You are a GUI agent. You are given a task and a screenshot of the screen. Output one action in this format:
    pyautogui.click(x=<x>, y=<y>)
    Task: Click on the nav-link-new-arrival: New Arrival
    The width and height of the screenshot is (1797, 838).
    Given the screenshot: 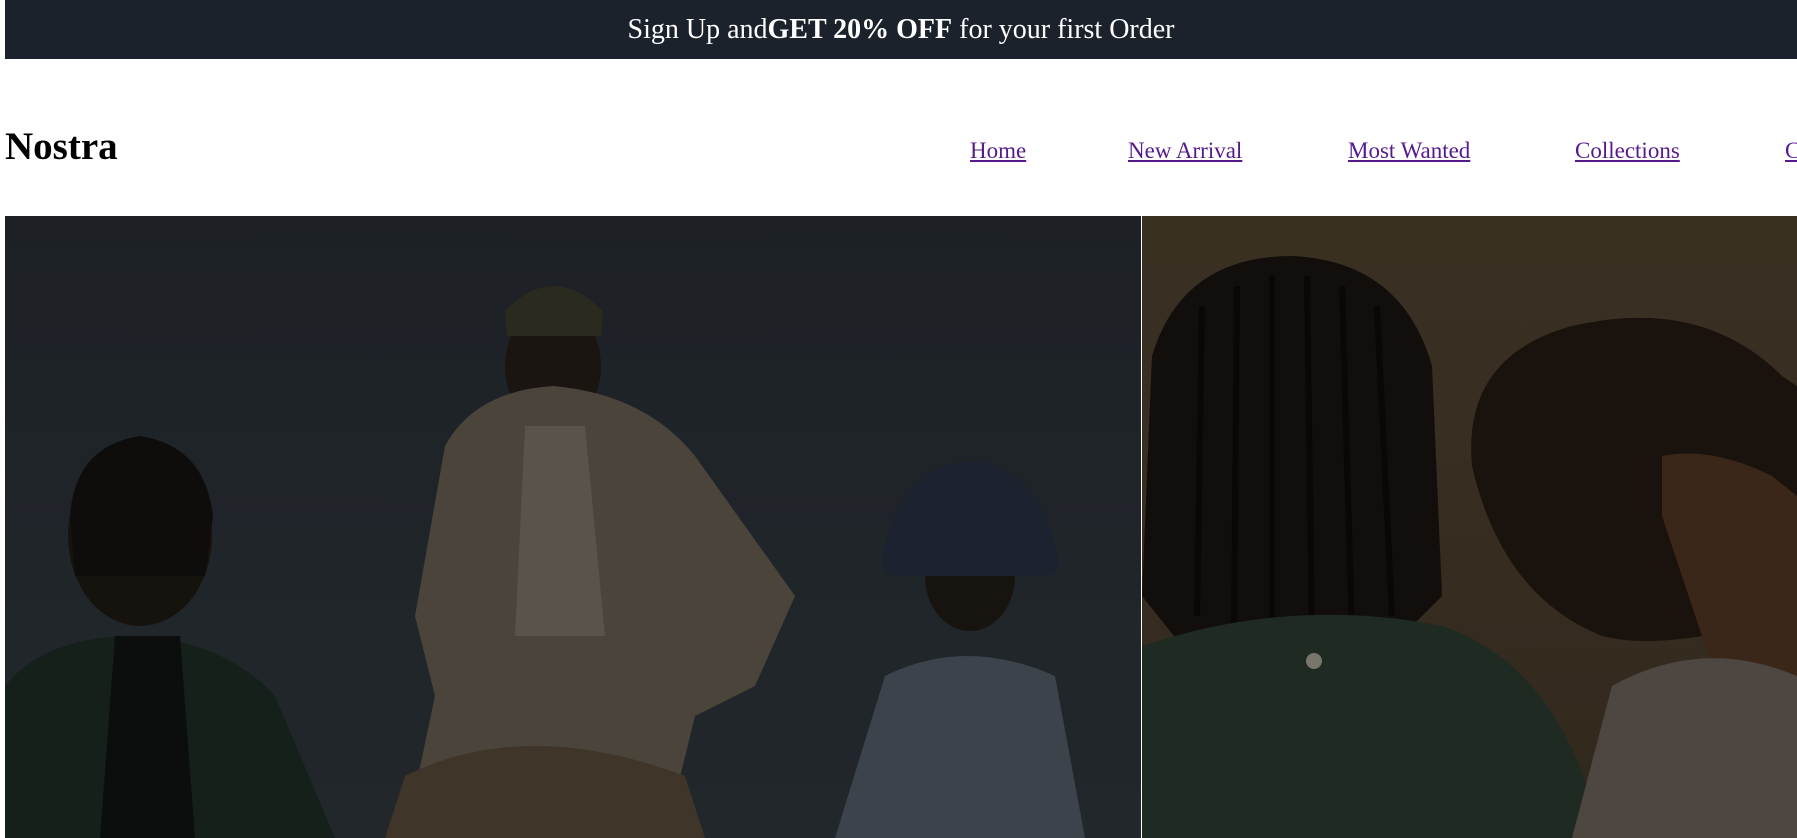 What is the action you would take?
    pyautogui.click(x=1185, y=150)
    